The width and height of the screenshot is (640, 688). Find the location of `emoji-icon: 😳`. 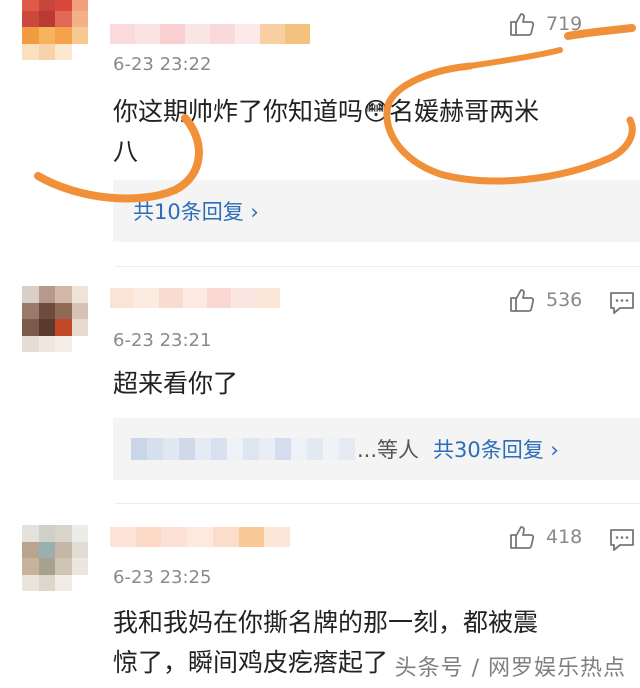

emoji-icon: 😳 is located at coordinates (376, 111).